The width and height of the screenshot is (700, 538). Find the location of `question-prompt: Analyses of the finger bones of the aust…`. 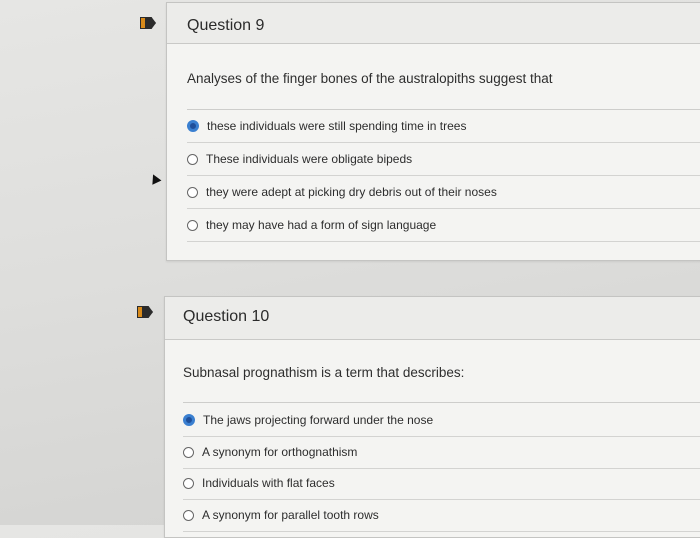

question-prompt: Analyses of the finger bones of the aust… is located at coordinates (370, 78).